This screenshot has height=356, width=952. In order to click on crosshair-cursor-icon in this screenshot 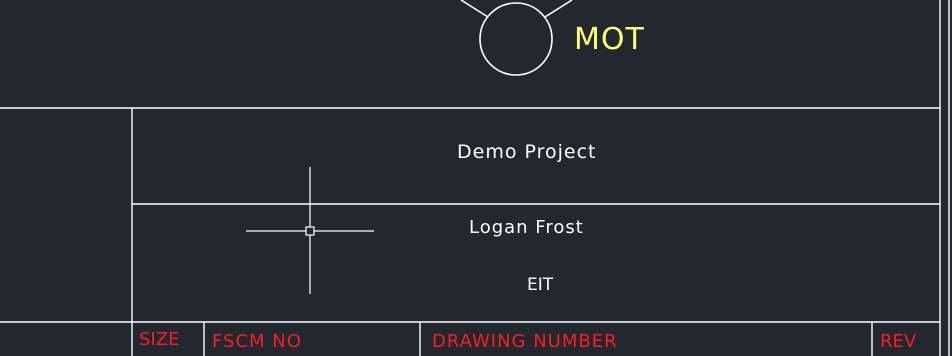, I will do `click(310, 230)`.